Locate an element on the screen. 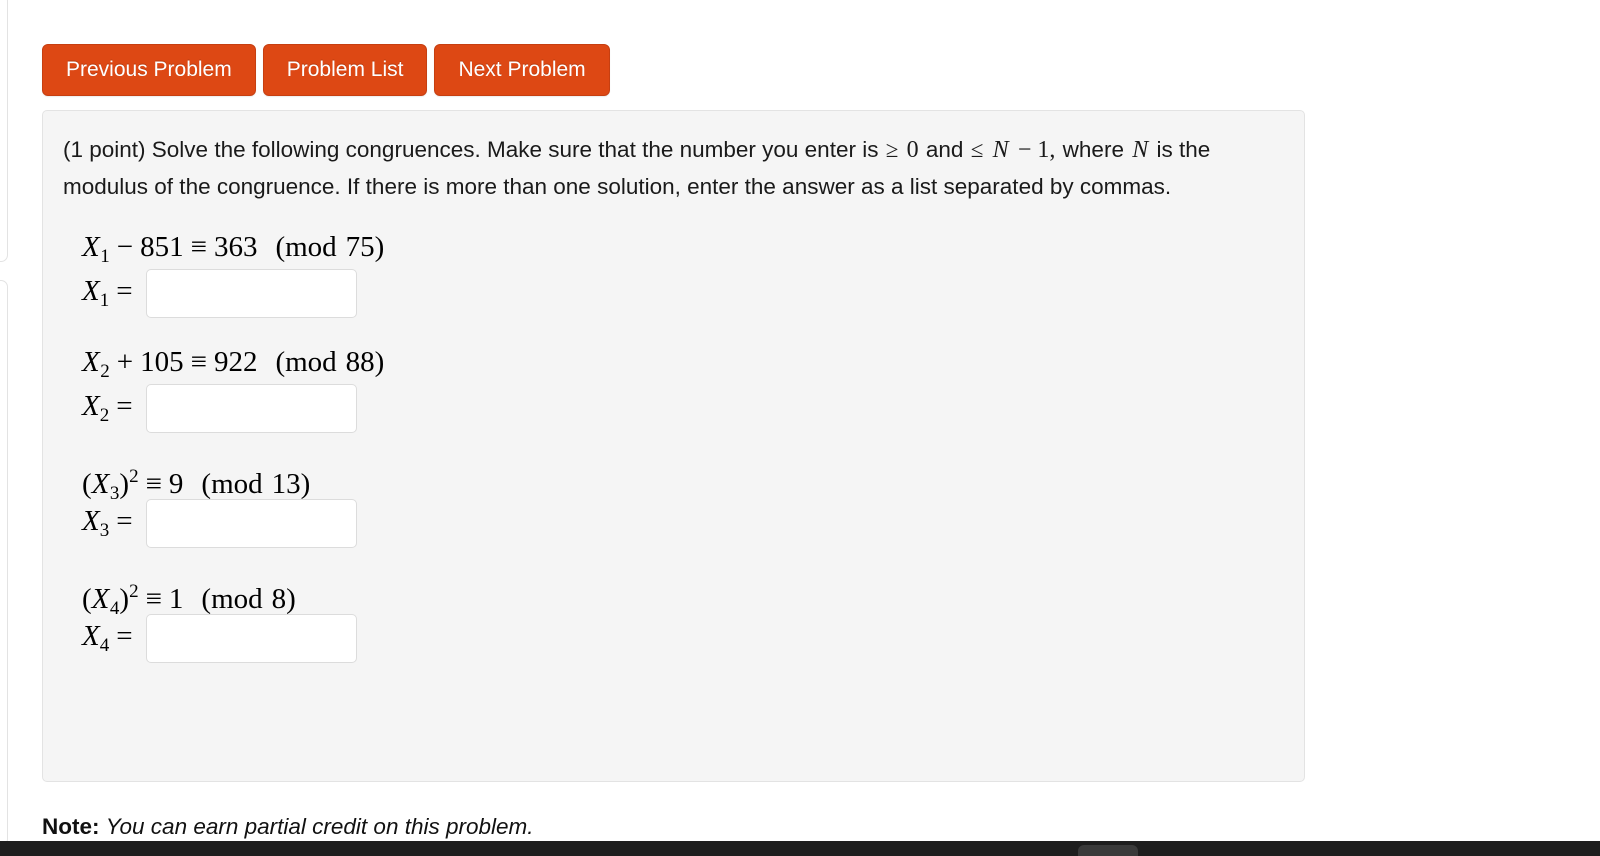  answer-input-x3 is located at coordinates (251, 523).